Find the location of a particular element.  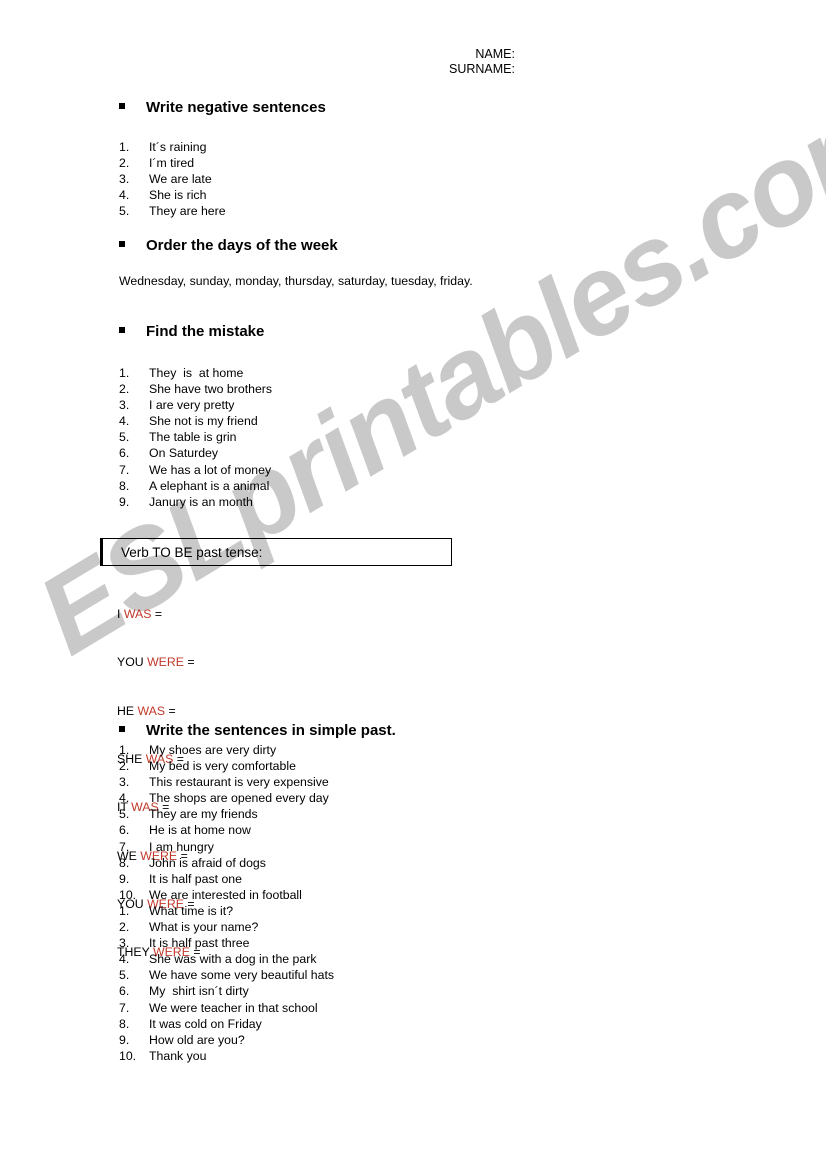

section-heading-simple-past: Write the sentences in simple past. is located at coordinates (257, 730).